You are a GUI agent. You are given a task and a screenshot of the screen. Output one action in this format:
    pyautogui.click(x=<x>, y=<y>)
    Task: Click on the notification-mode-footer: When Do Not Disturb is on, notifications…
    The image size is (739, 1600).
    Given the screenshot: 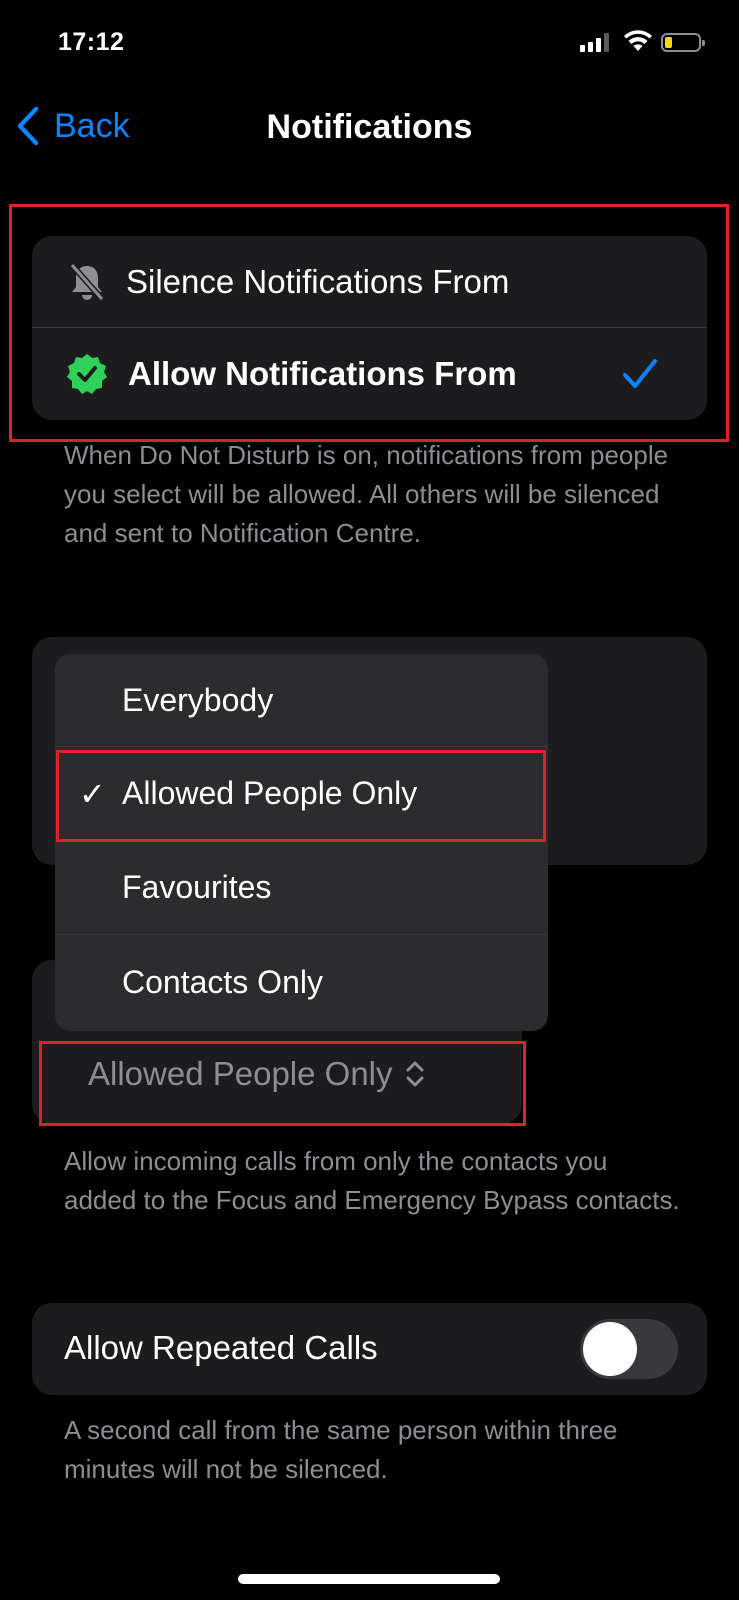 What is the action you would take?
    pyautogui.click(x=366, y=494)
    